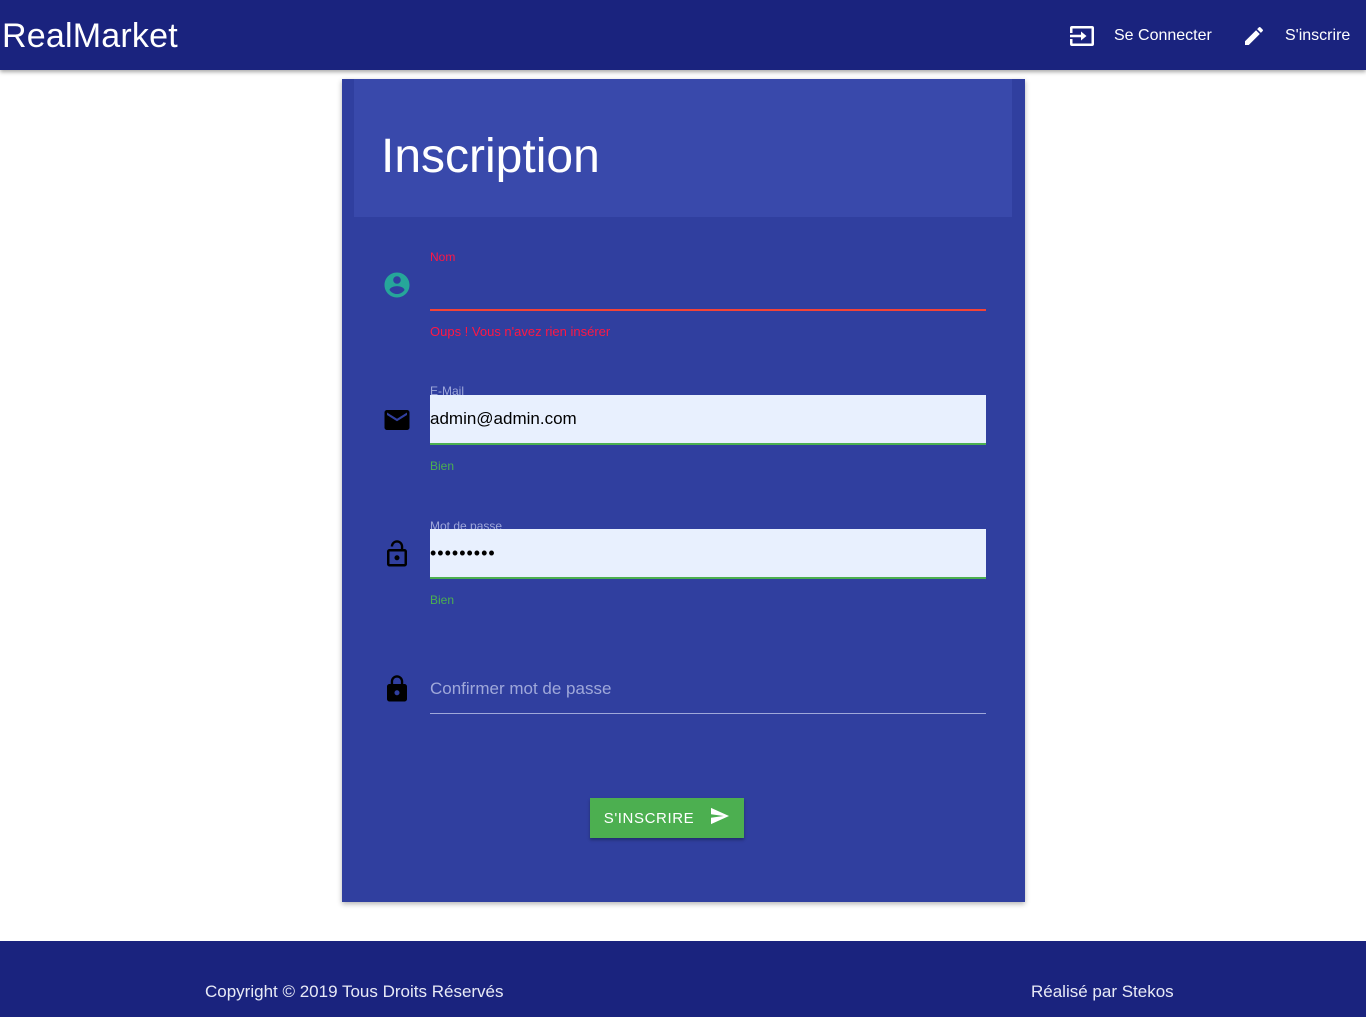  I want to click on login-link: Se Connecter, so click(1140, 36).